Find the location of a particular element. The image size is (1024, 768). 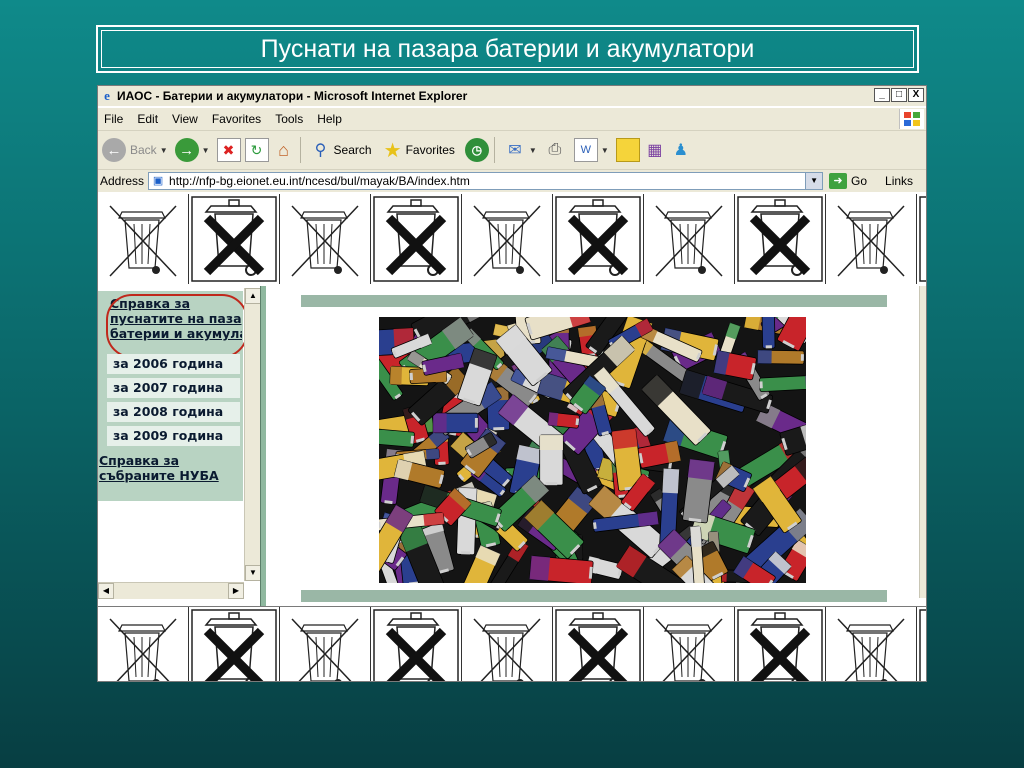

back-arrow-icon: ← is located at coordinates (114, 150).